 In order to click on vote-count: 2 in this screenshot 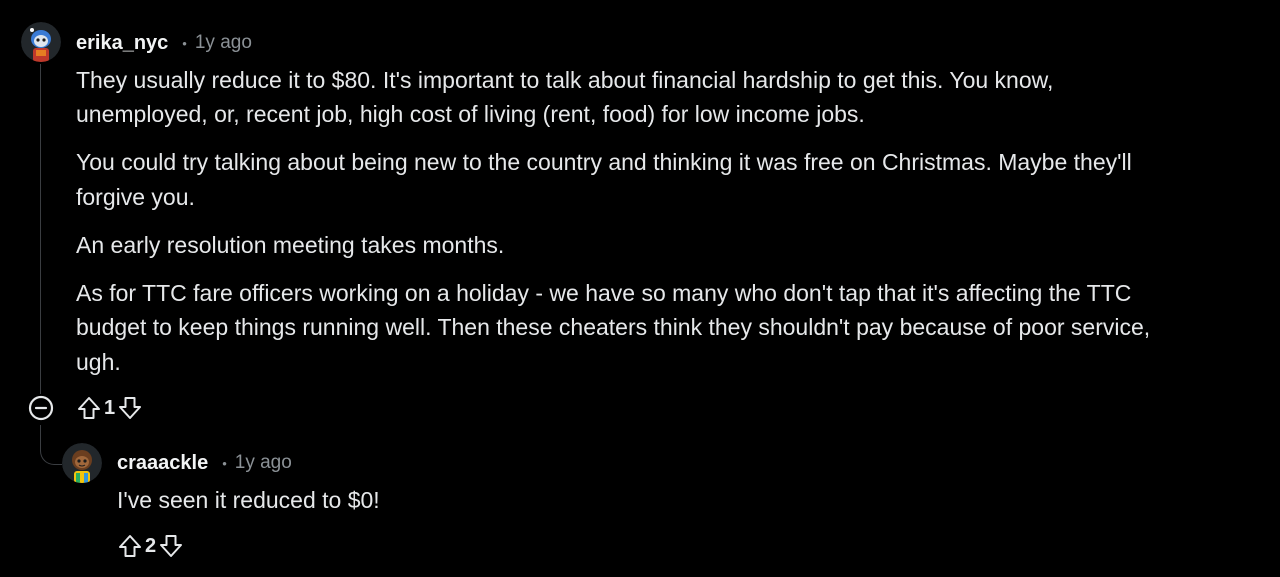, I will do `click(151, 545)`.